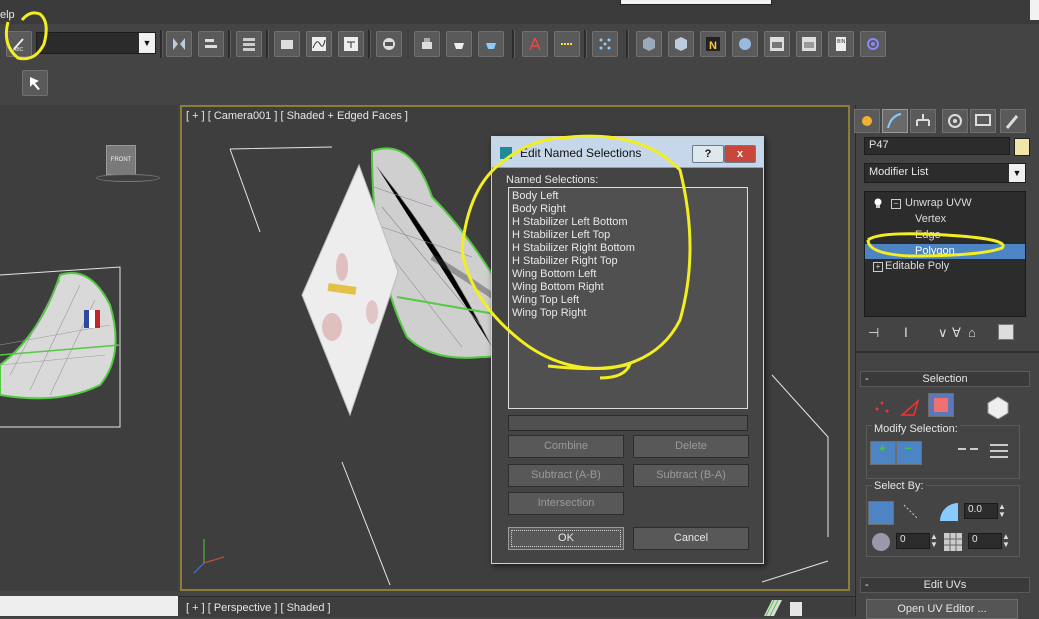 The width and height of the screenshot is (1039, 619). I want to click on select-by-edge-icon, so click(911, 512).